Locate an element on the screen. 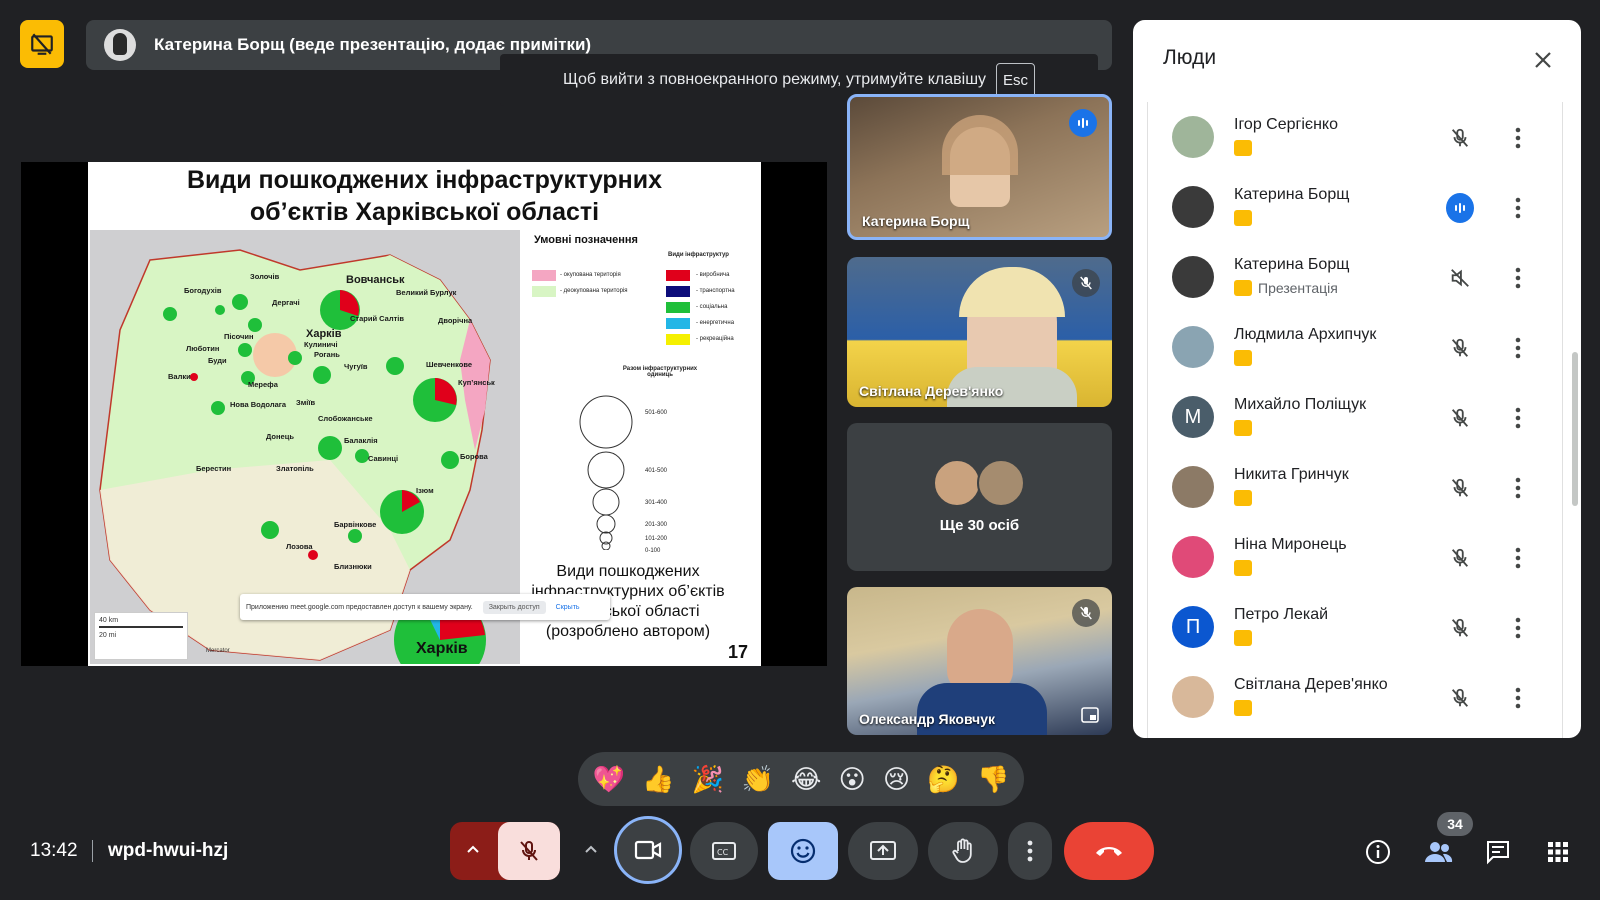  volume-off-icon is located at coordinates (1460, 278).